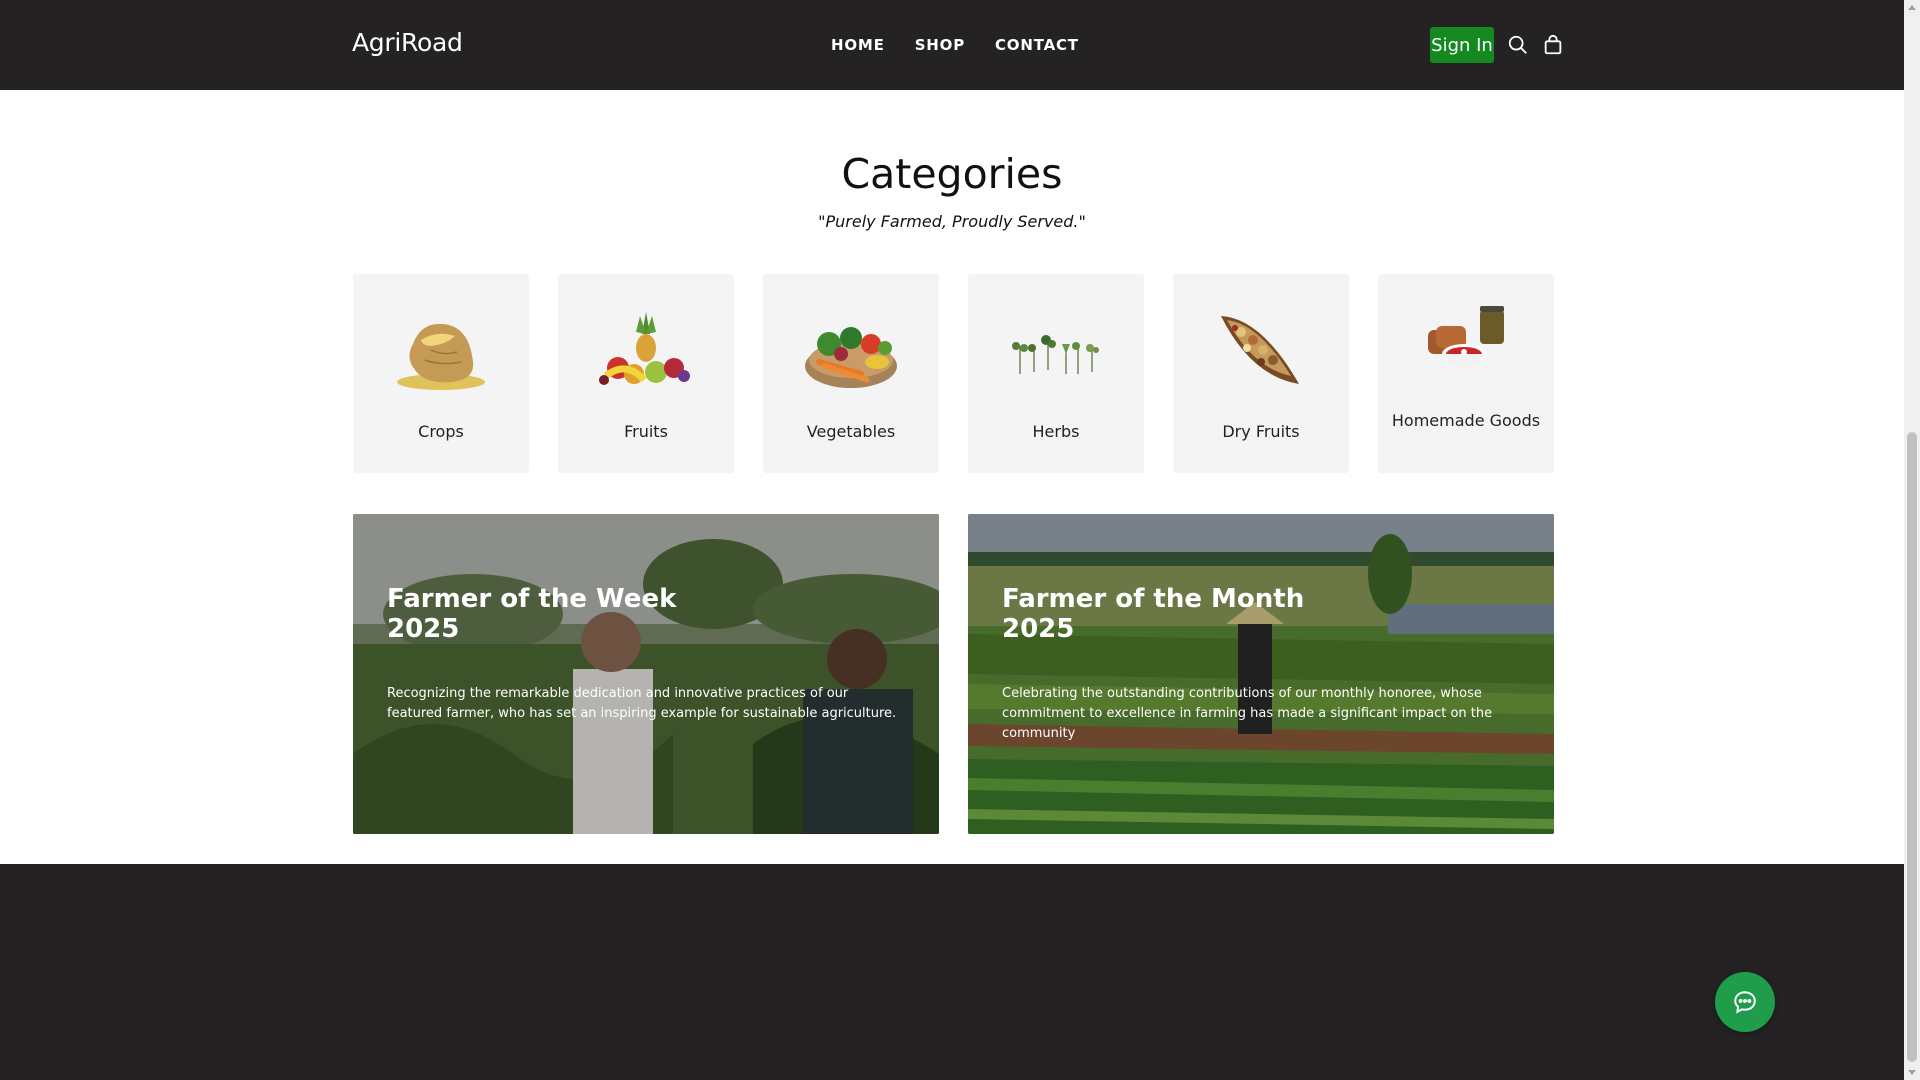 This screenshot has height=1080, width=1920. Describe the element at coordinates (851, 349) in the screenshot. I see `vegetables-image` at that location.